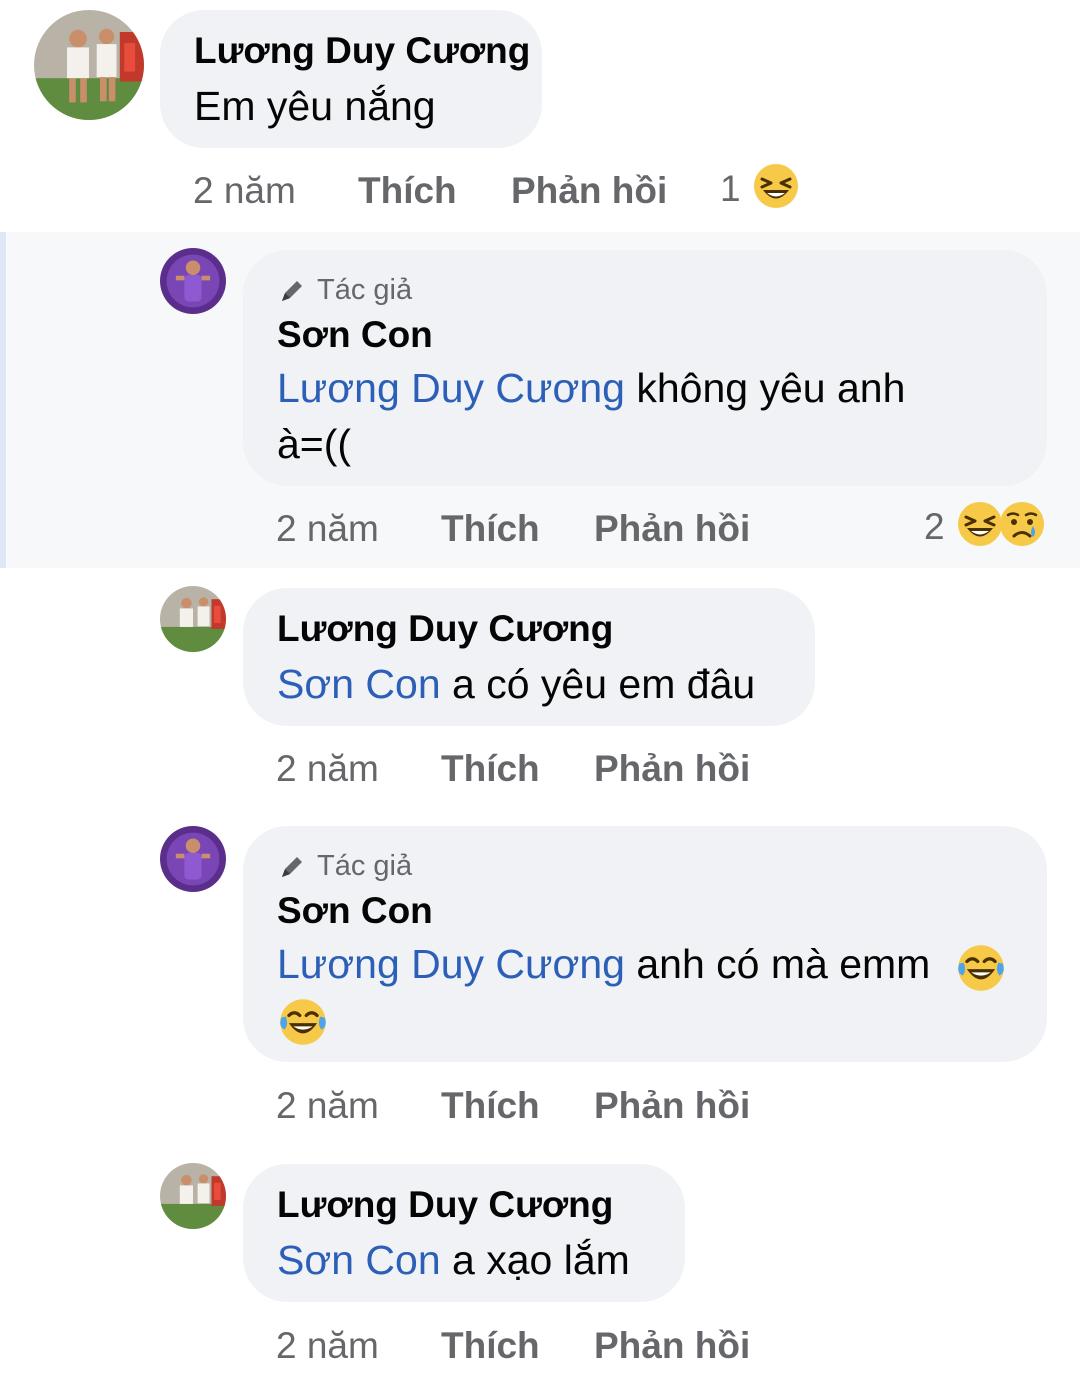 The width and height of the screenshot is (1080, 1377). I want to click on comment-text: Lương Duy Cương anh có mà emm, so click(604, 964).